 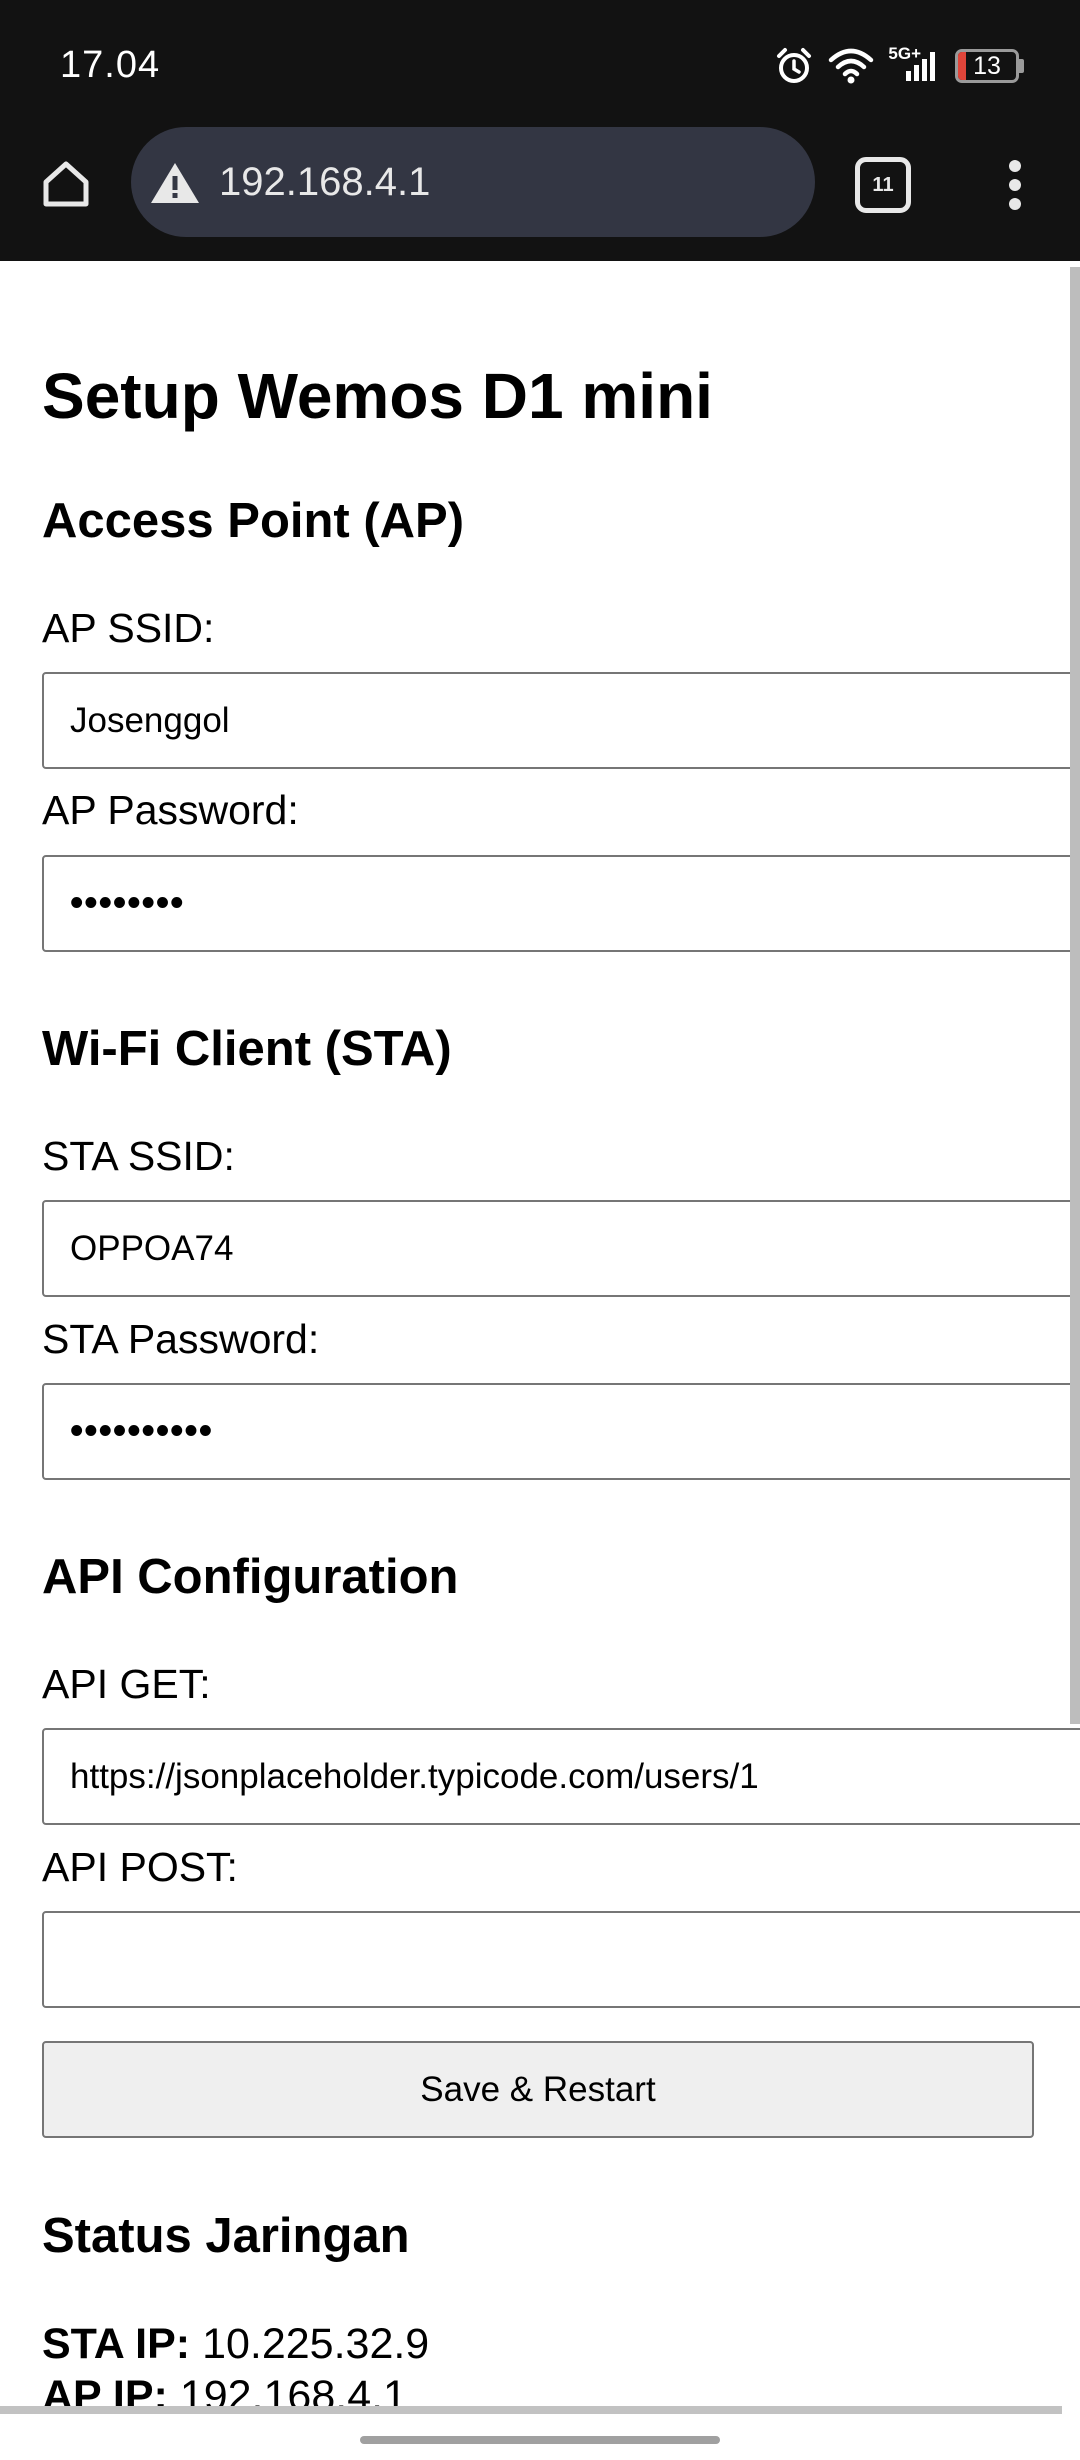 I want to click on ap-password-input: ••••••••, so click(x=561, y=903).